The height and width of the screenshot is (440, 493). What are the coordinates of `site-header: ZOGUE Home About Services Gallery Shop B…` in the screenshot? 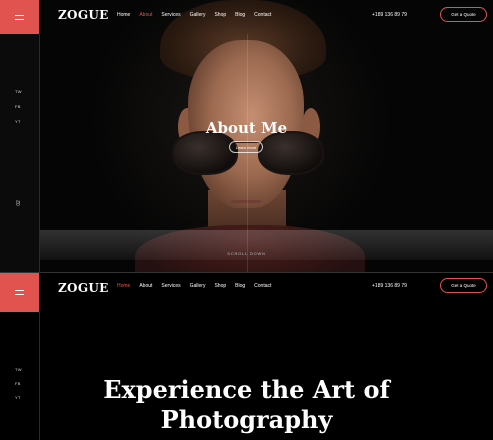 It's located at (246, 17).